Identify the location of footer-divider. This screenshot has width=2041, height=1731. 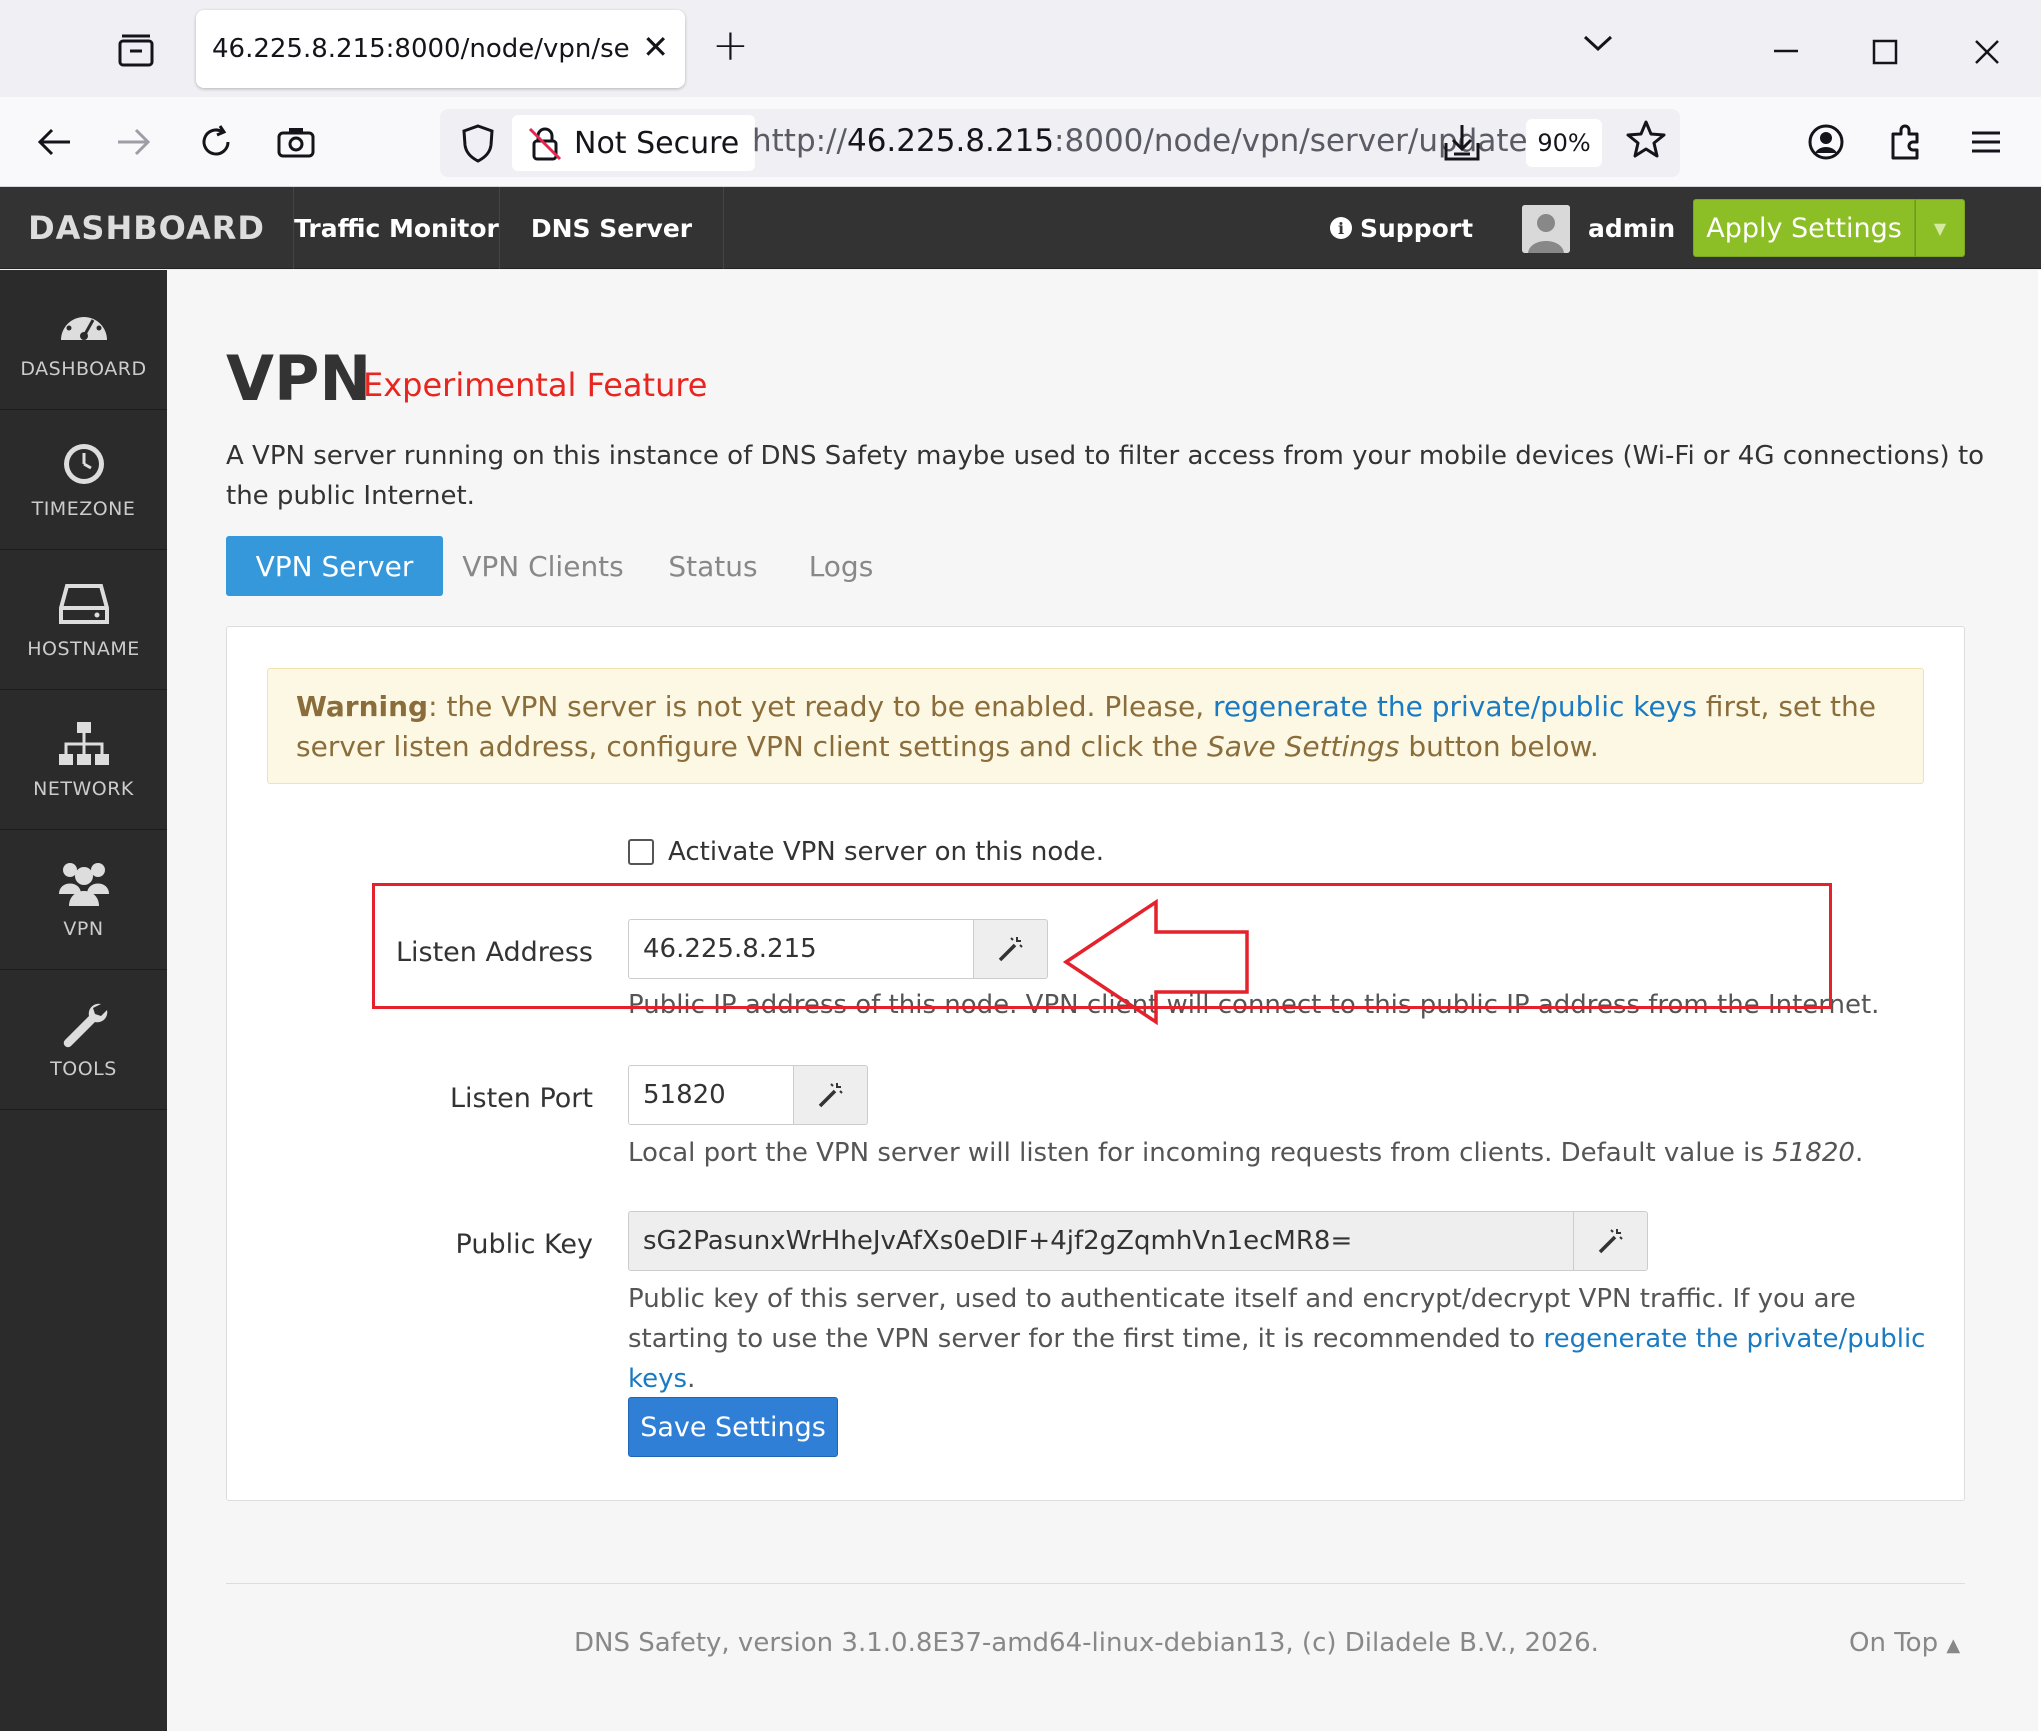
(1095, 1583).